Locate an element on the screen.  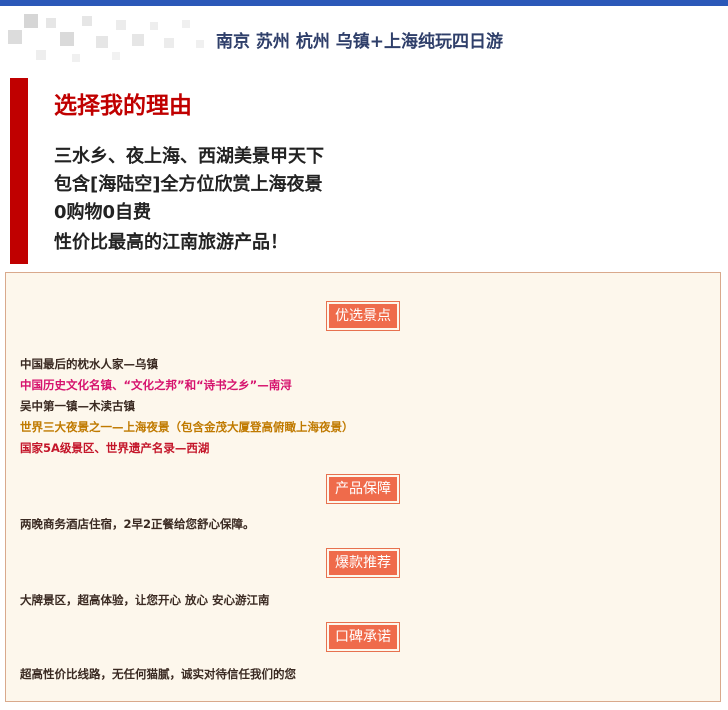
page-title: 南京 苏州 杭州 乌镇+上海纯玩四日游 is located at coordinates (359, 42).